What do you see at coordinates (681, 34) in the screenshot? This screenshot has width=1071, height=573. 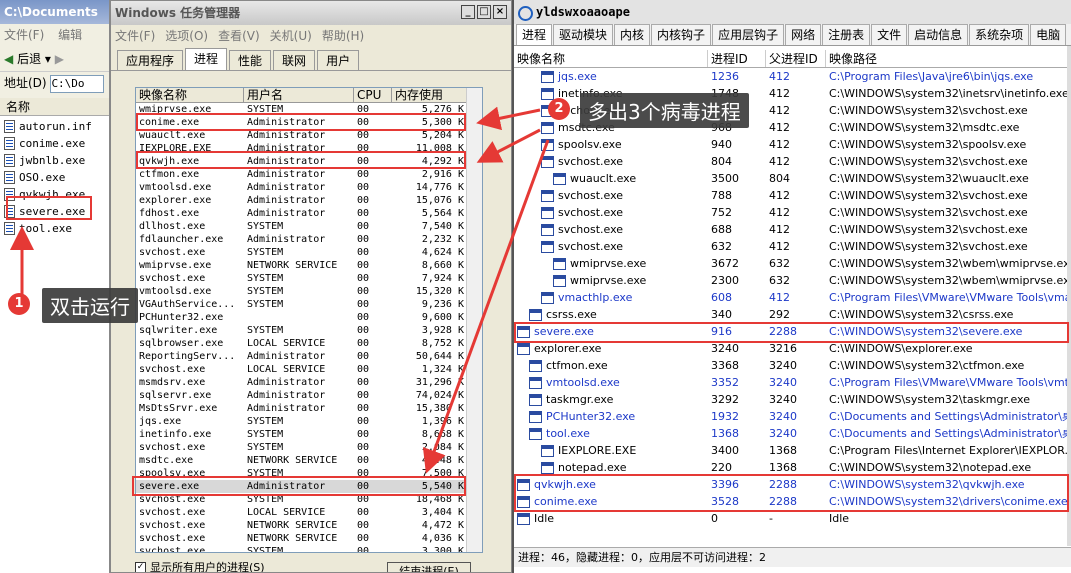 I see `tab-3: 内核钩子` at bounding box center [681, 34].